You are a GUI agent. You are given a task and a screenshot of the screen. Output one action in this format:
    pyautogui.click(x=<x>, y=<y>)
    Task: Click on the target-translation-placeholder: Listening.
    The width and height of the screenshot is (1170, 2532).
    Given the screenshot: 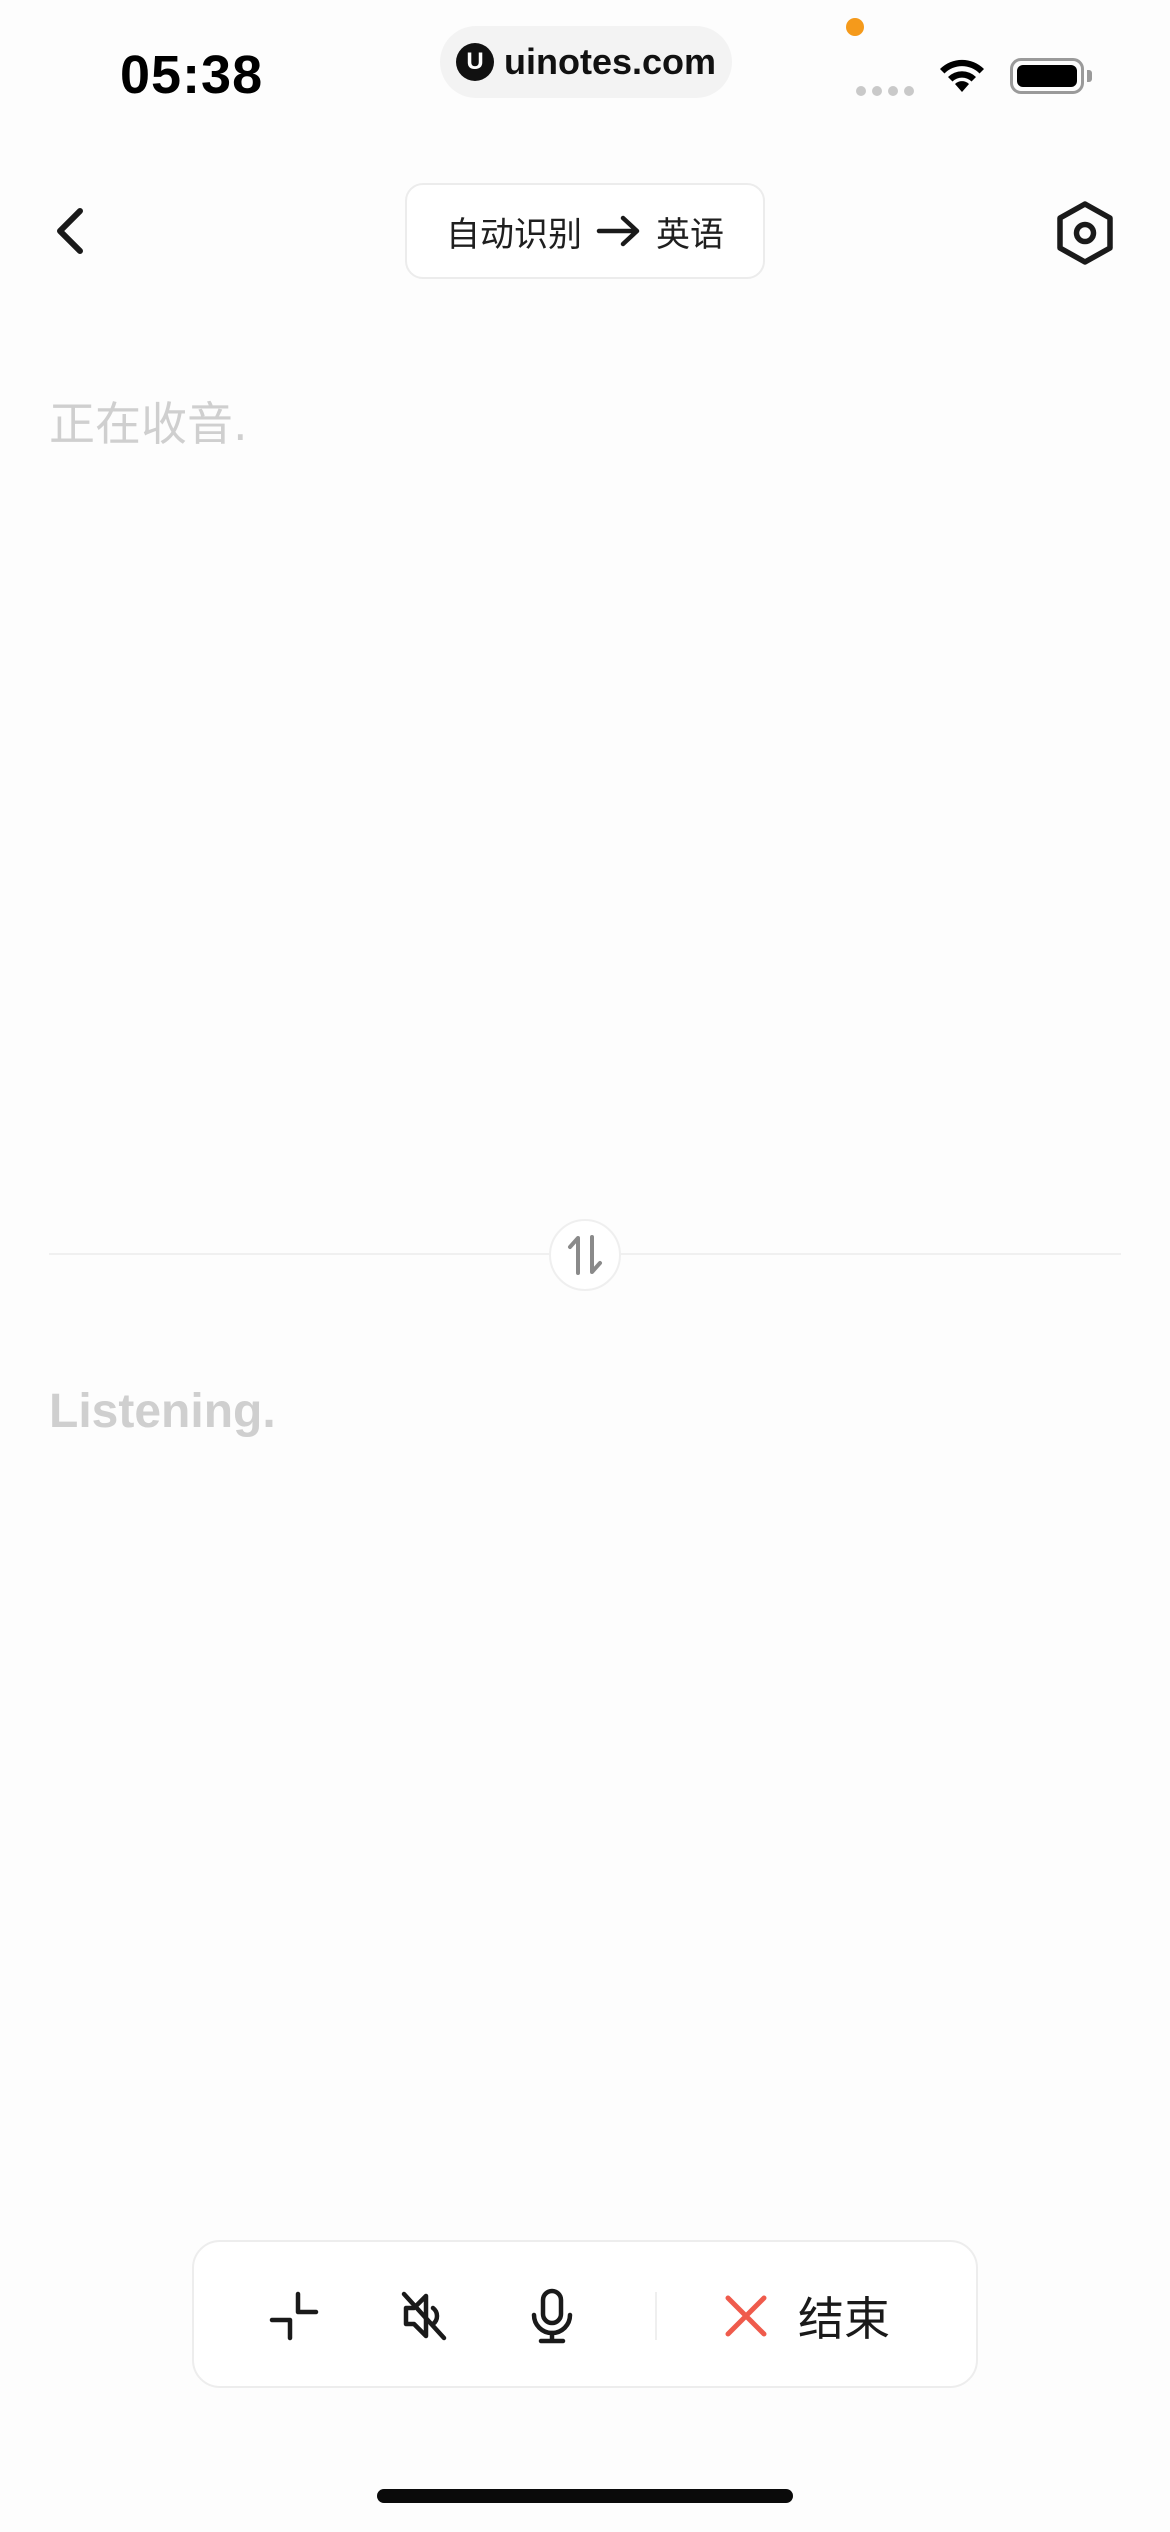 What is the action you would take?
    pyautogui.click(x=162, y=1411)
    